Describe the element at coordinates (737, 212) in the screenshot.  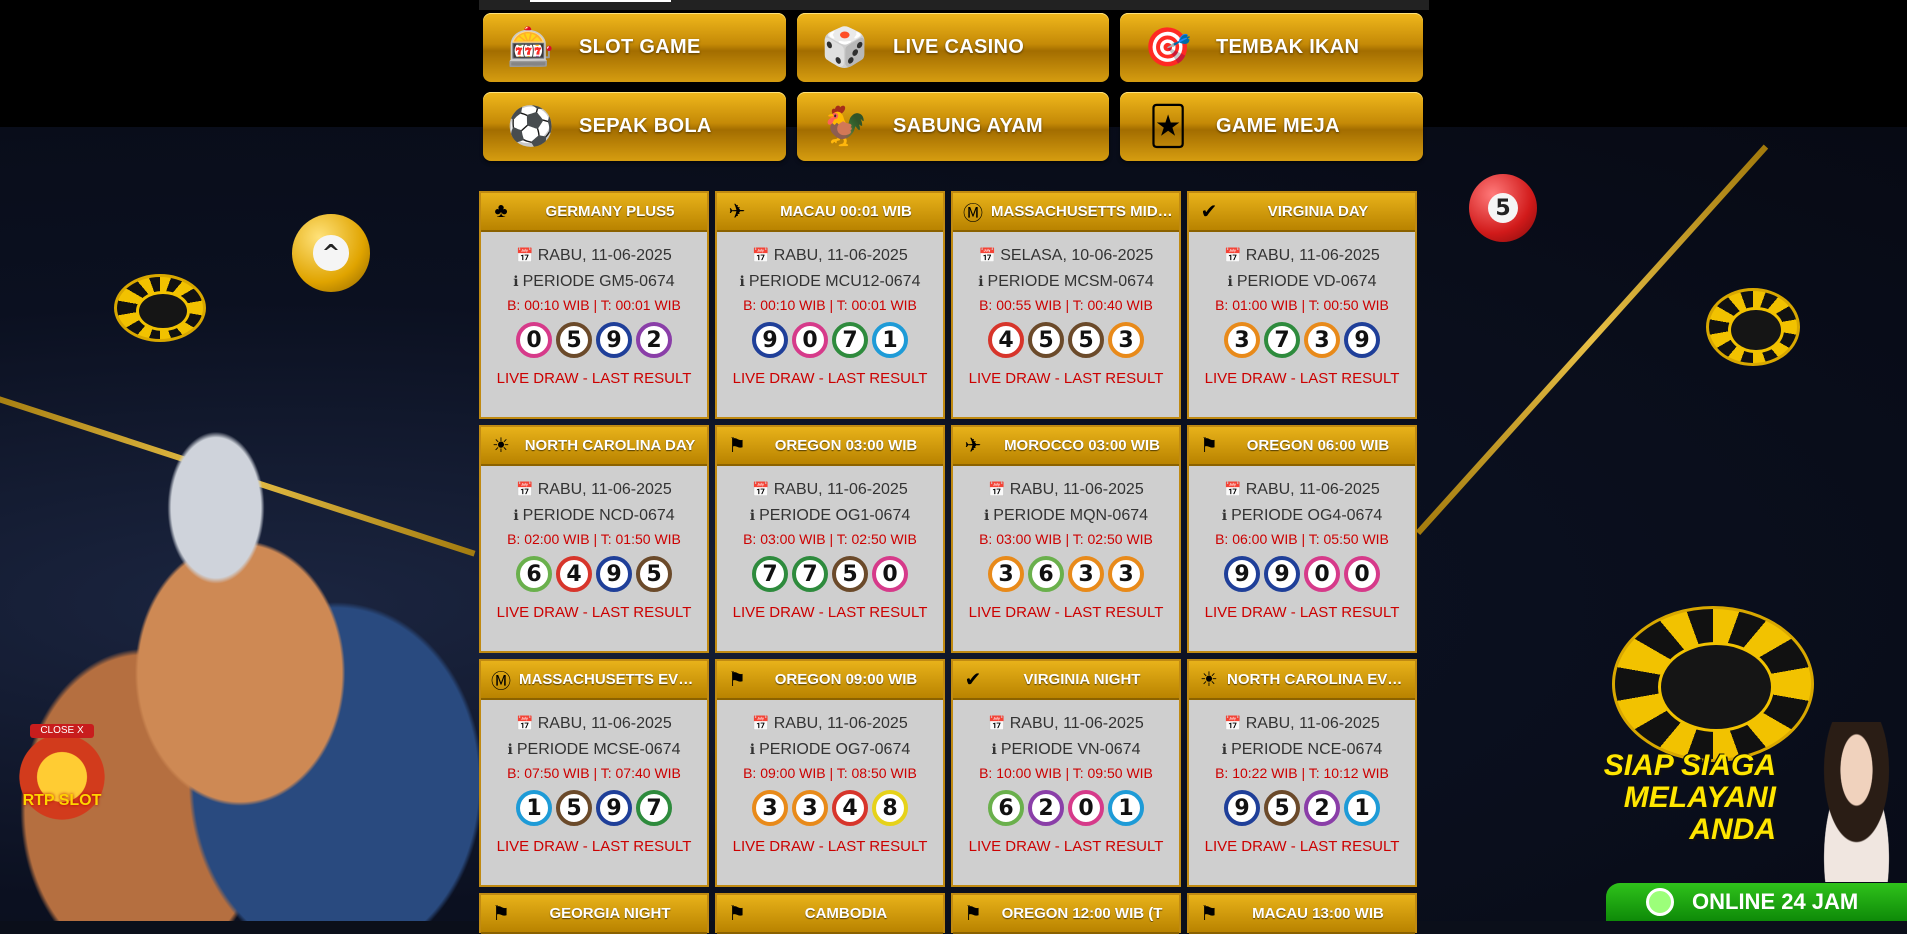
I see `macau-flag-icon: ✈` at that location.